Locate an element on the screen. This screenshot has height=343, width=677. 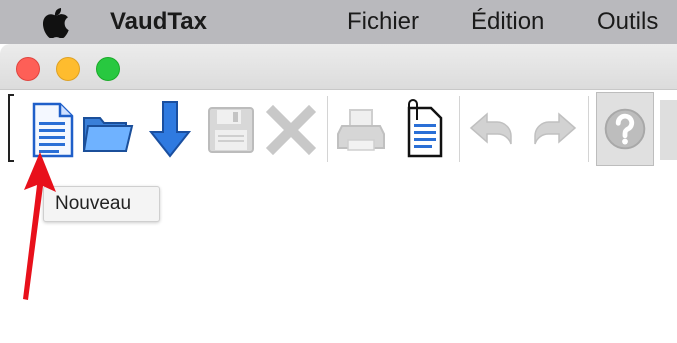
download-arrow-icon is located at coordinates (170, 129).